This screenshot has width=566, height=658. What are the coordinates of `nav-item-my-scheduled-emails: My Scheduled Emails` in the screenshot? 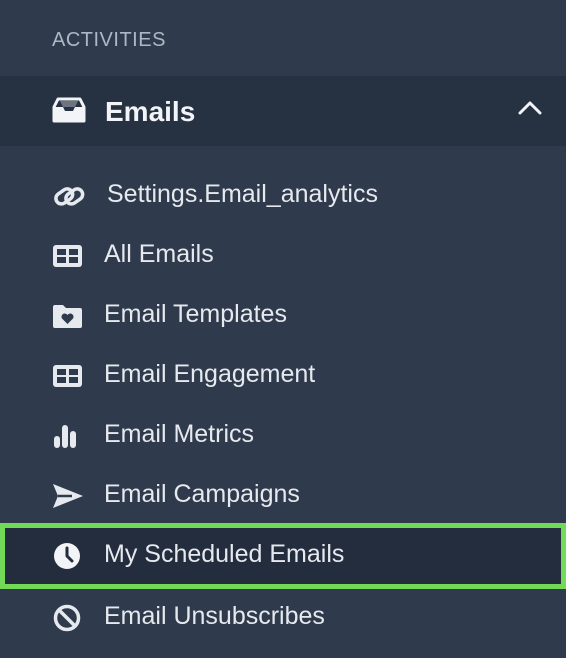 It's located at (283, 556).